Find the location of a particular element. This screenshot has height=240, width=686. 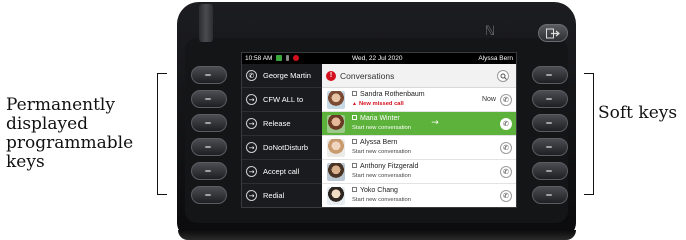

scroll-down-indicator is located at coordinates (422, 207).